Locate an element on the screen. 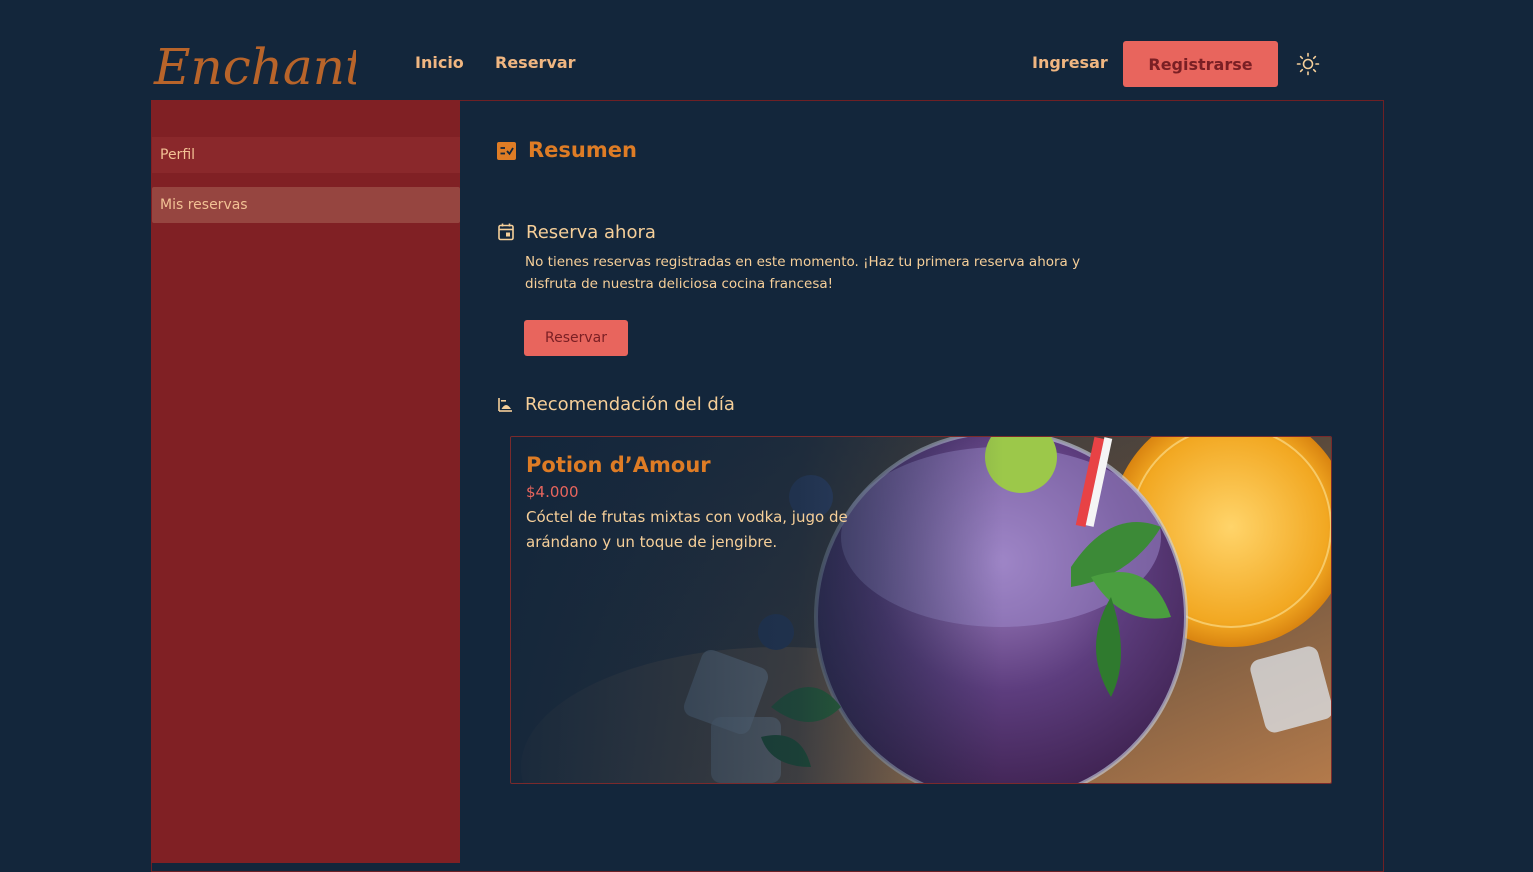 The image size is (1533, 872). reserve-heading: Reserva ahora is located at coordinates (591, 232).